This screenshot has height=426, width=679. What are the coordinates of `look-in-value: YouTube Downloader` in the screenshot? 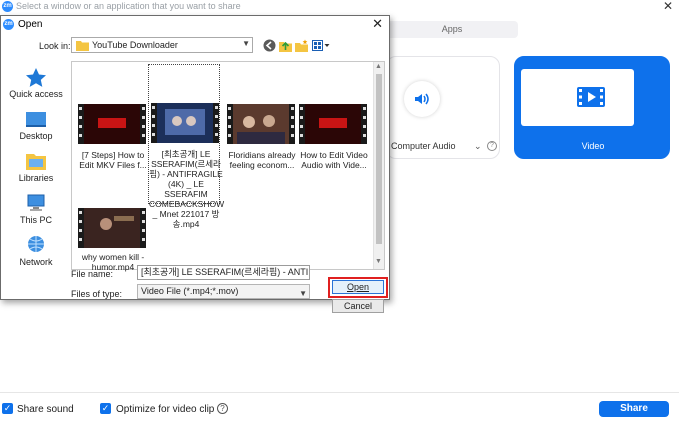 It's located at (135, 45).